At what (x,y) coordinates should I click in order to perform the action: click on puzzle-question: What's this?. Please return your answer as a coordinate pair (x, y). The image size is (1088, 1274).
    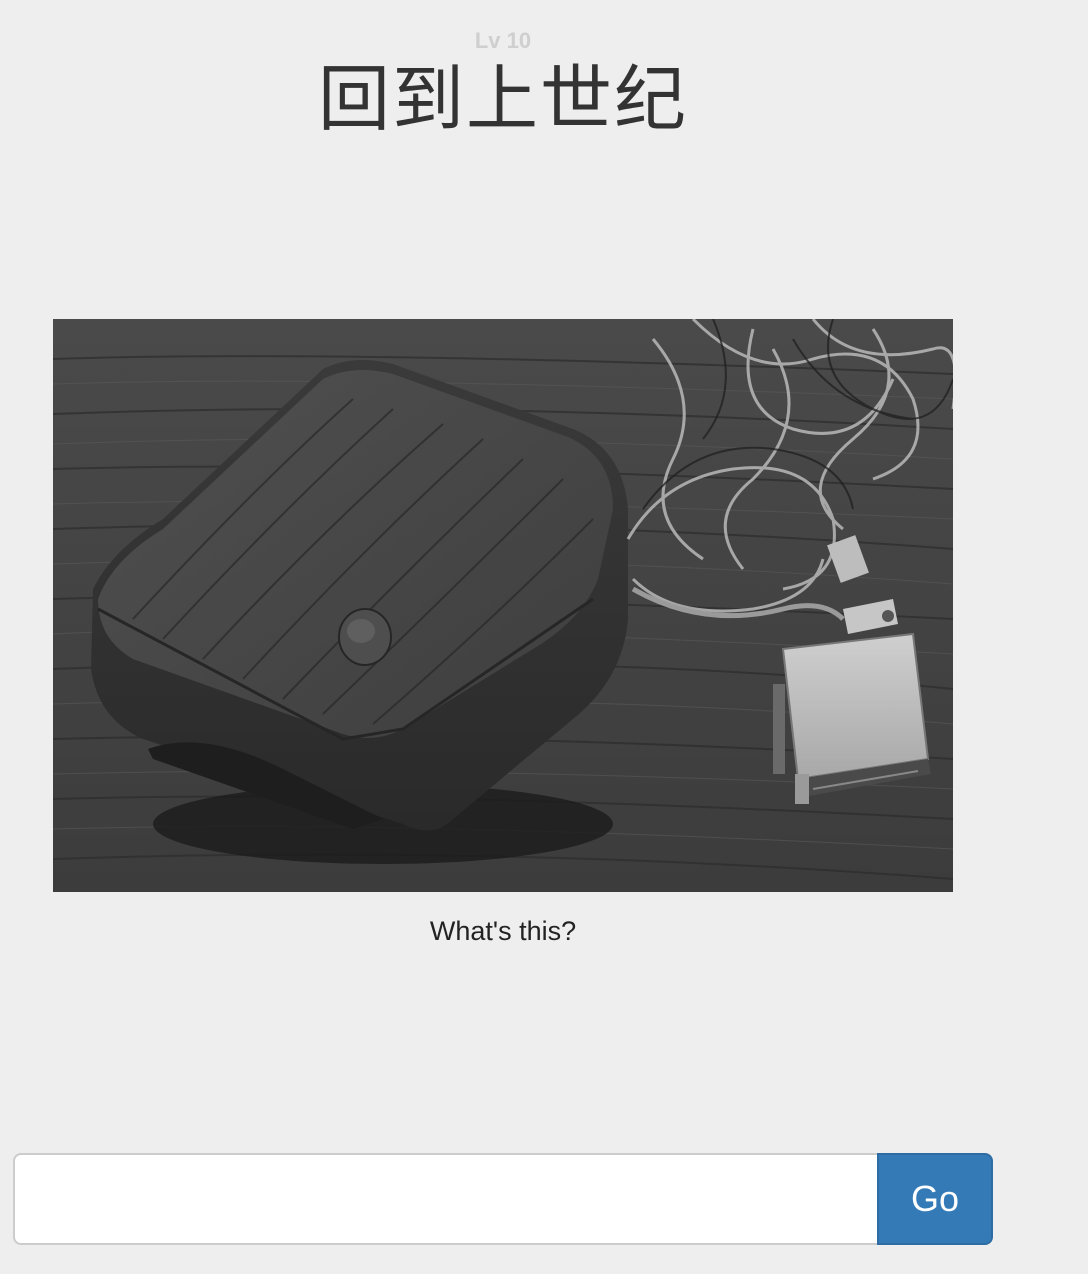
    Looking at the image, I should click on (503, 931).